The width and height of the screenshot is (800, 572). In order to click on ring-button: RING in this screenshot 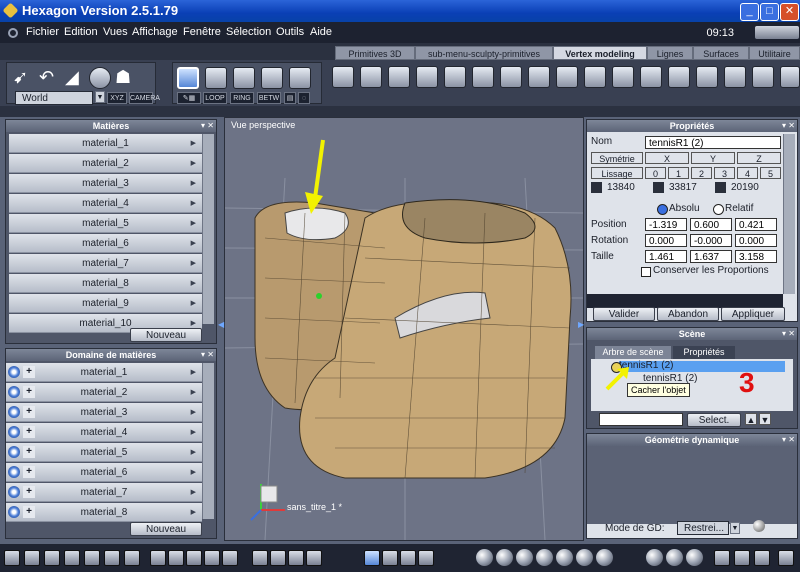, I will do `click(242, 98)`.